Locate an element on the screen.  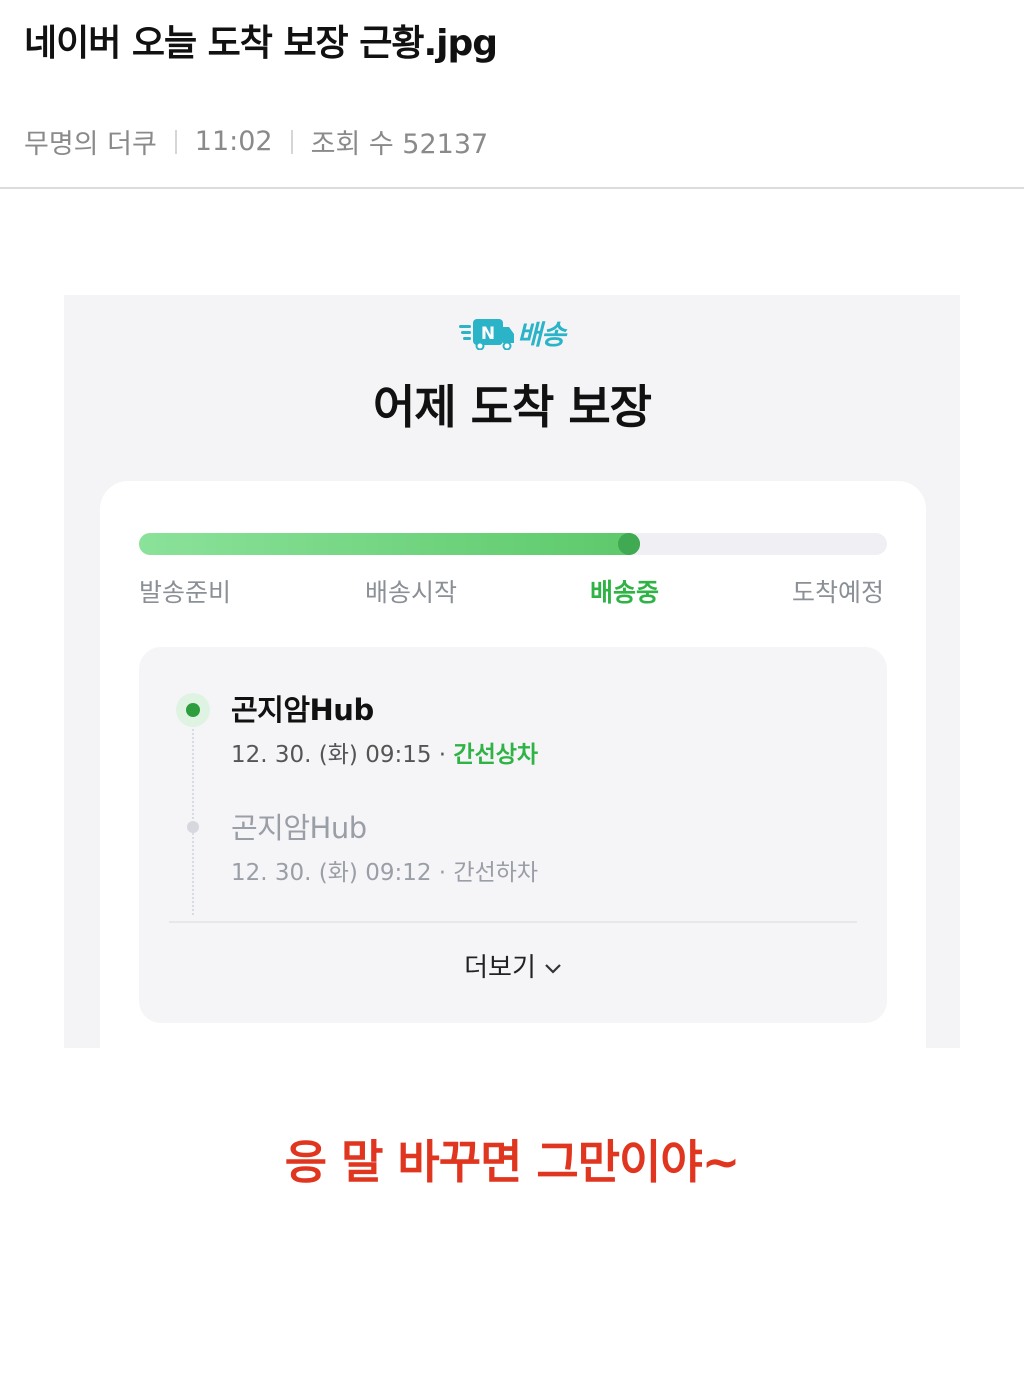
current-status-dot is located at coordinates (193, 710).